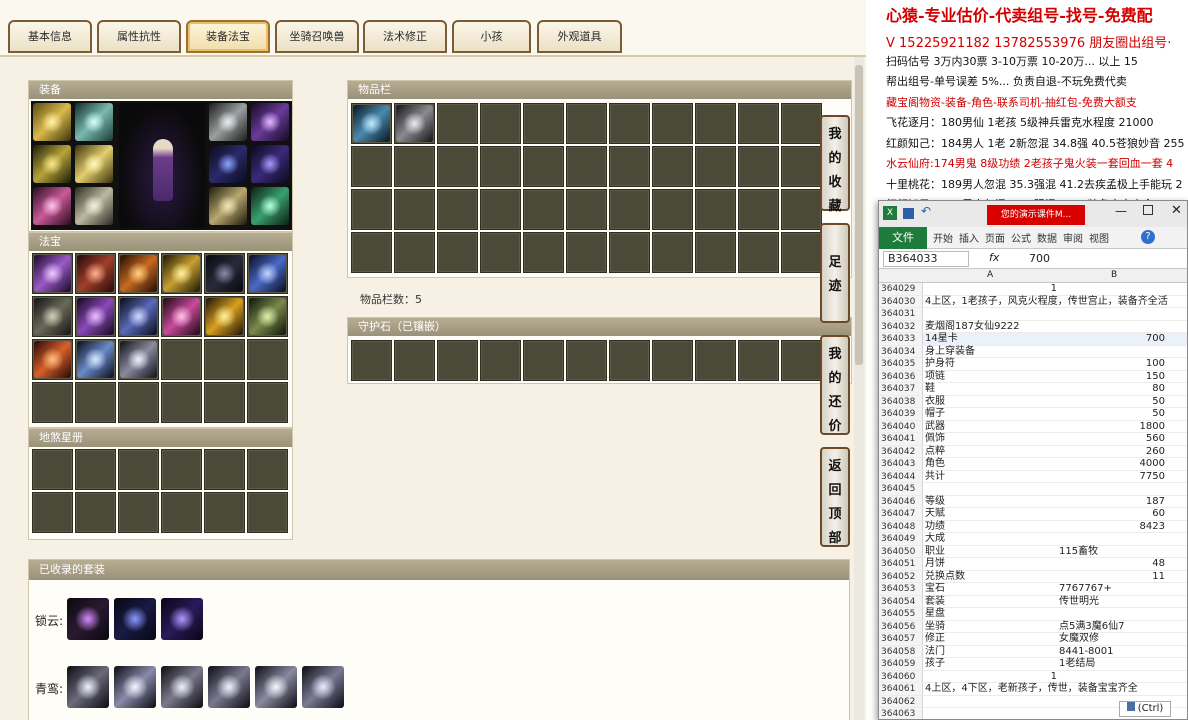 This screenshot has height=720, width=1188. What do you see at coordinates (1031, 689) in the screenshot?
I see `cell-a: 4上区，4下区，老新孩子，传世，装备宝宝齐全` at bounding box center [1031, 689].